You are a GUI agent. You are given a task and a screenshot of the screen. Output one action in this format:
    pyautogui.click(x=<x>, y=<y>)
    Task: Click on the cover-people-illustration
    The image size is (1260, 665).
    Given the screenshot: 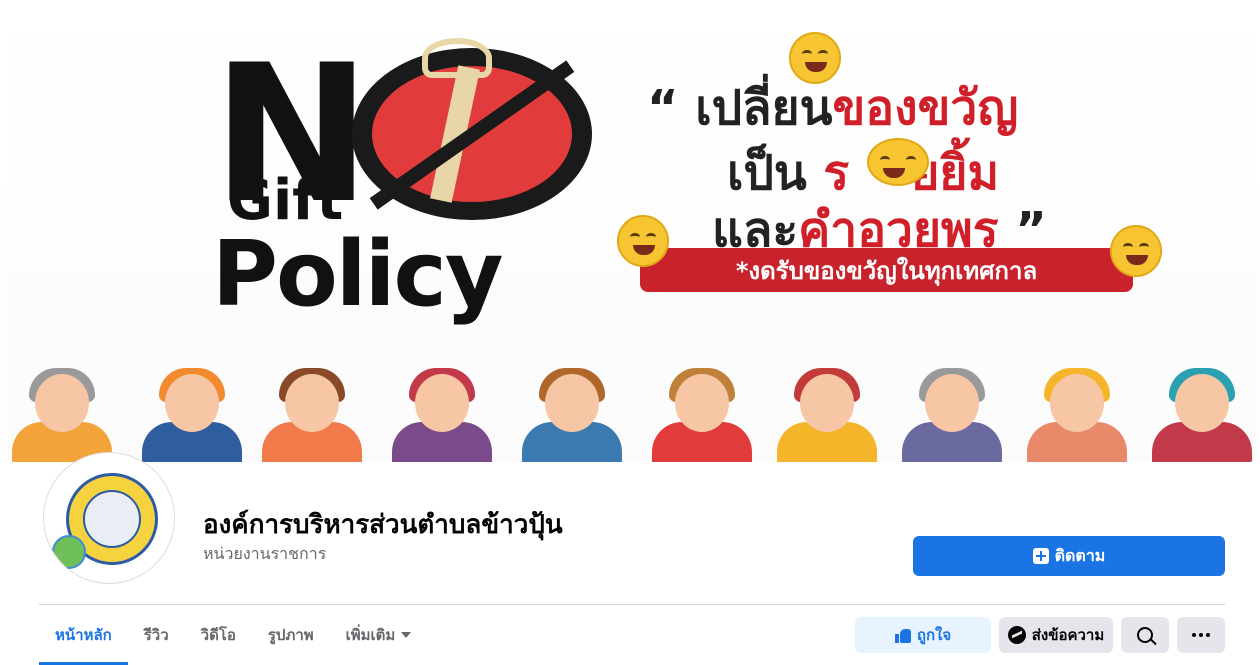 What is the action you would take?
    pyautogui.click(x=632, y=413)
    